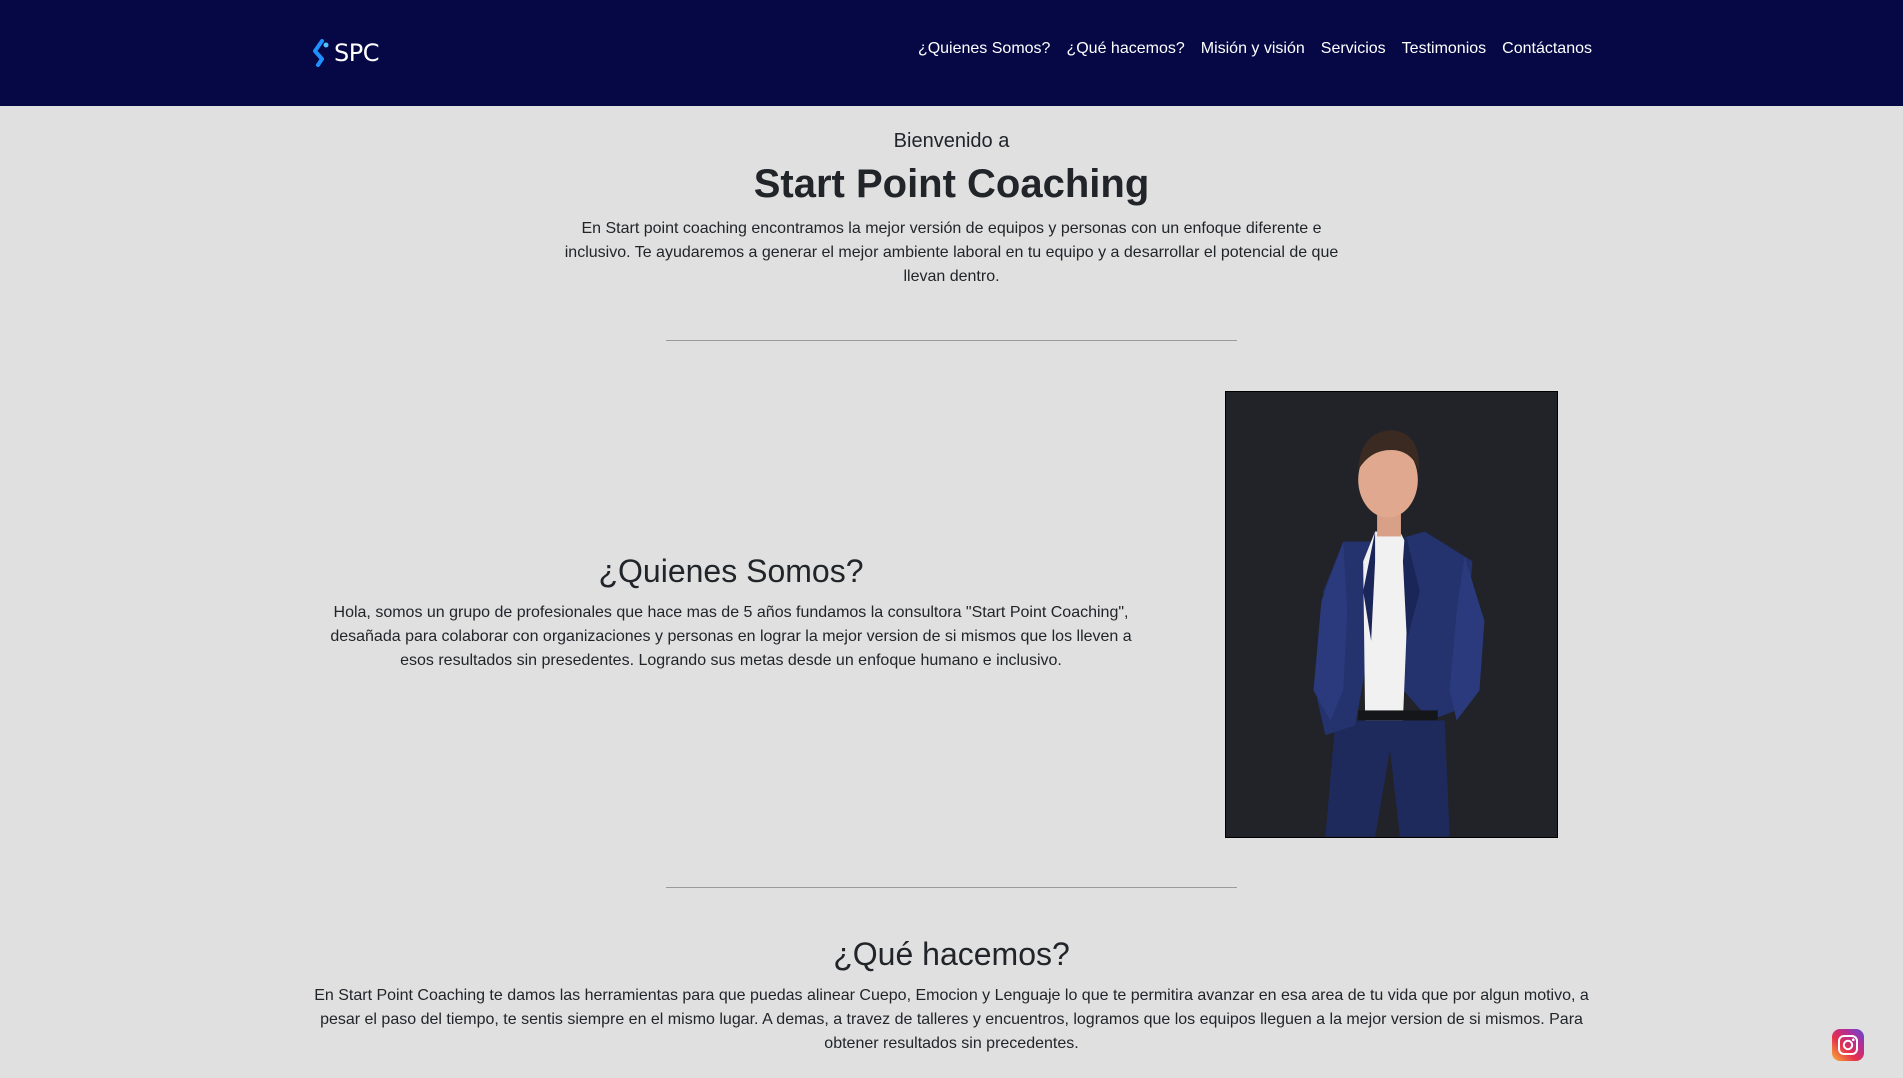 Image resolution: width=1903 pixels, height=1078 pixels. What do you see at coordinates (1547, 48) in the screenshot?
I see `nav-link-contactanos: Contáctanos` at bounding box center [1547, 48].